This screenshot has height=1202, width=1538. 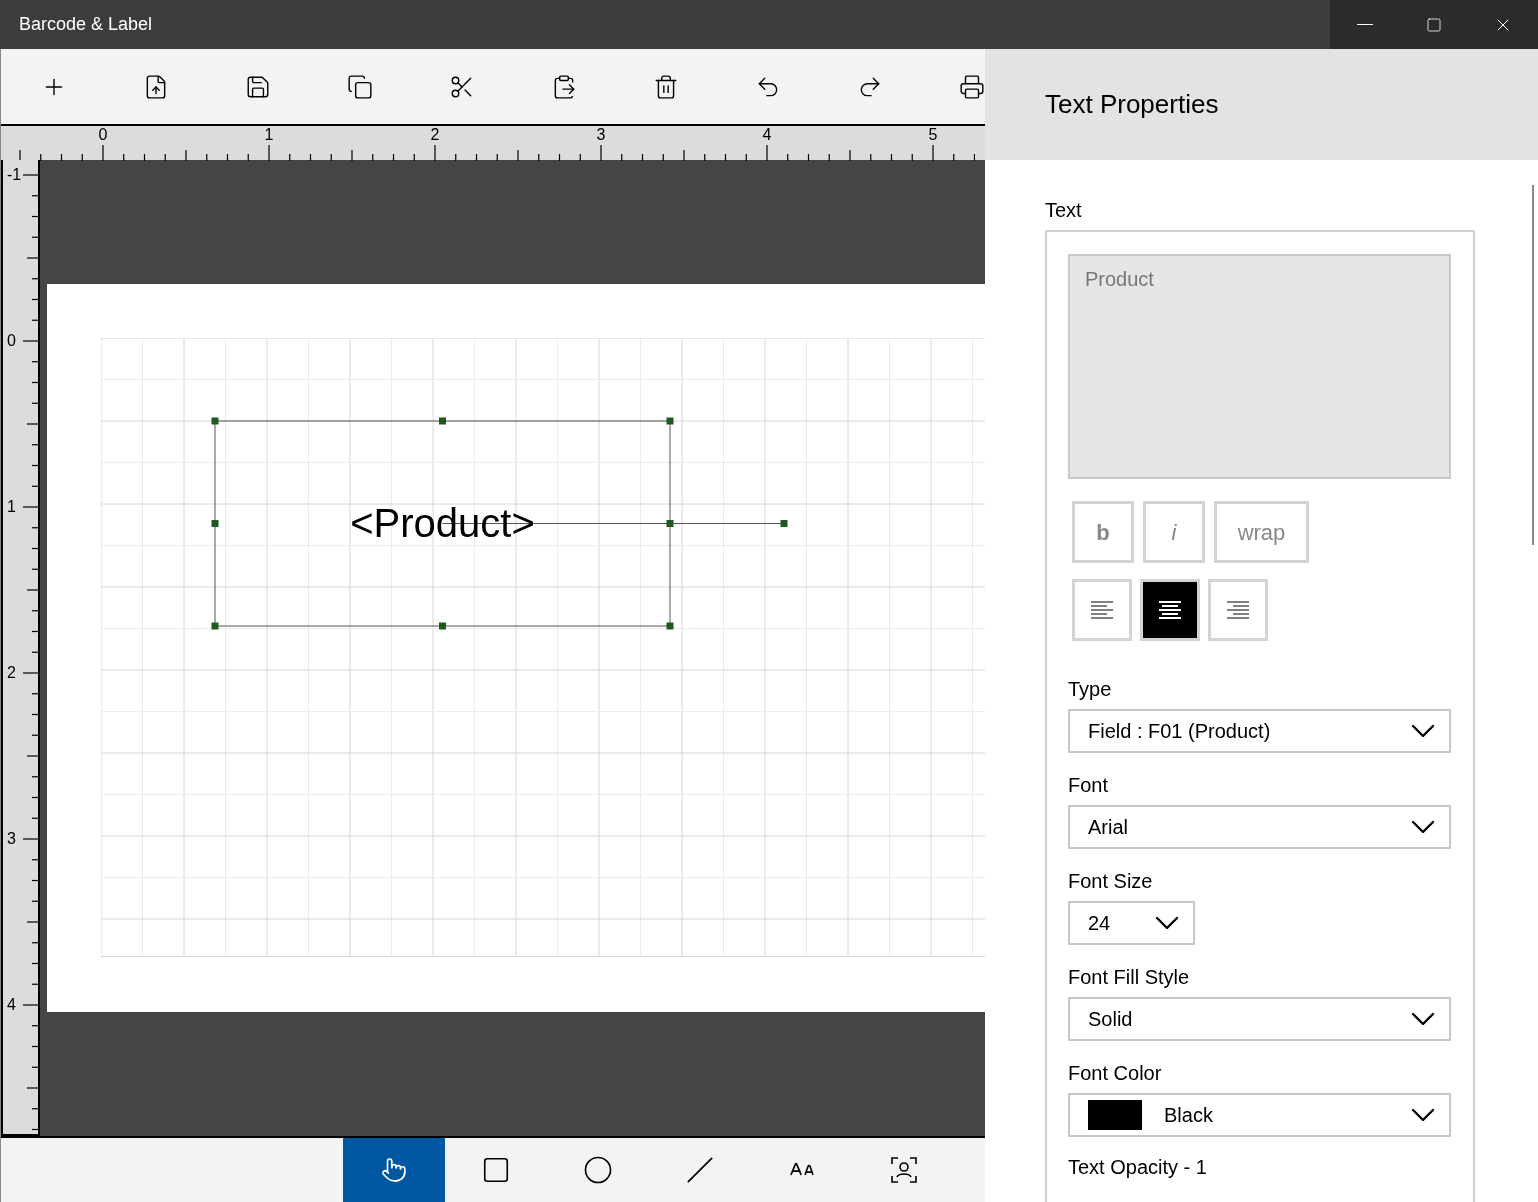 I want to click on scrollbar-thumb, so click(x=1533, y=365).